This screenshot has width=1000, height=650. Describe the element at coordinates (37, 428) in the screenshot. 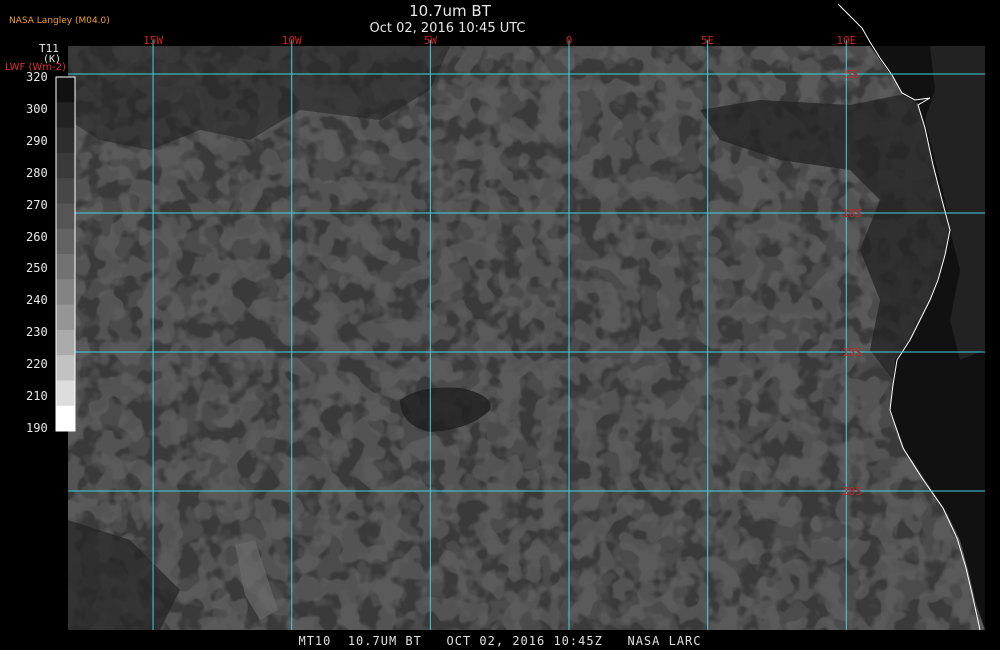

I see `colorbar-tick-label: 190` at that location.